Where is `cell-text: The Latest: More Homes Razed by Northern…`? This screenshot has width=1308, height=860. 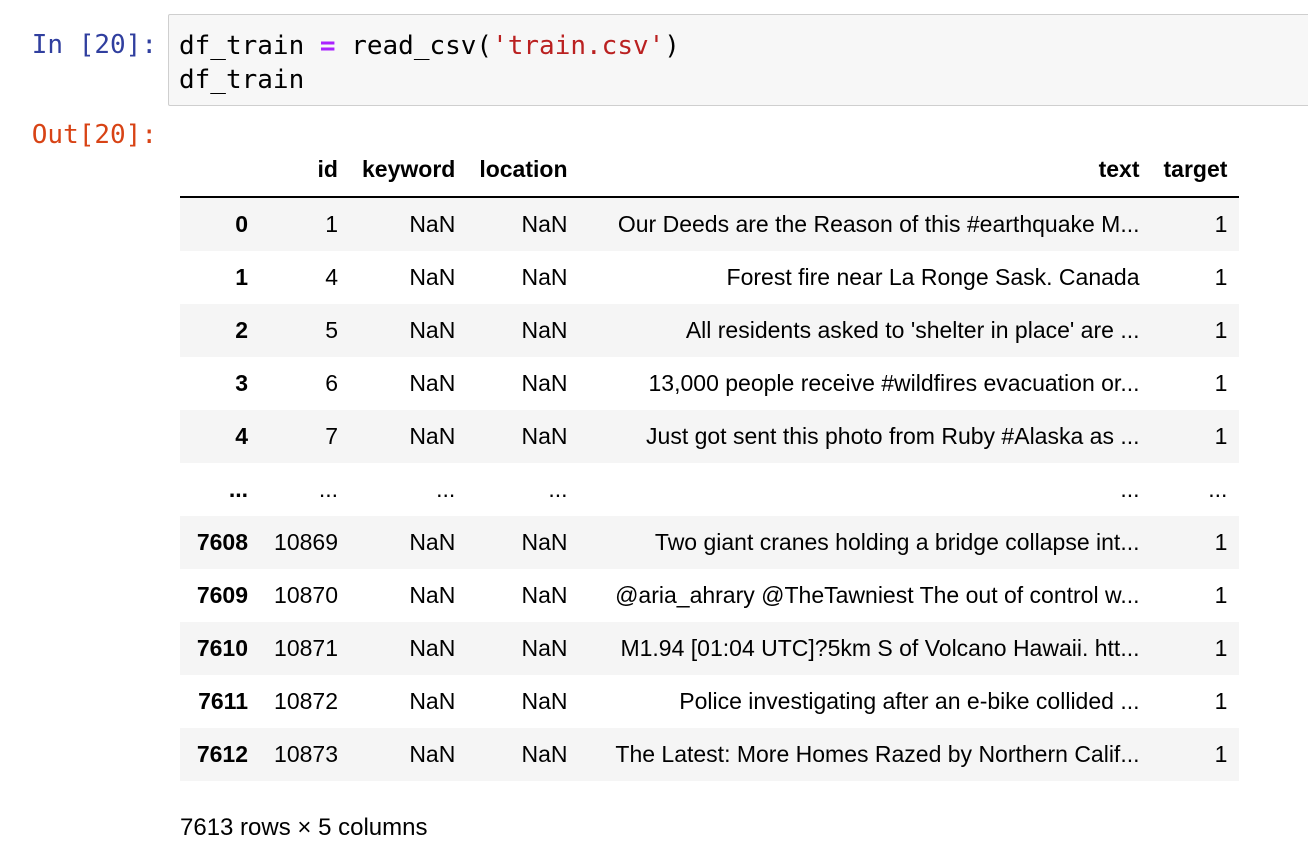
cell-text: The Latest: More Homes Razed by Northern… is located at coordinates (877, 754).